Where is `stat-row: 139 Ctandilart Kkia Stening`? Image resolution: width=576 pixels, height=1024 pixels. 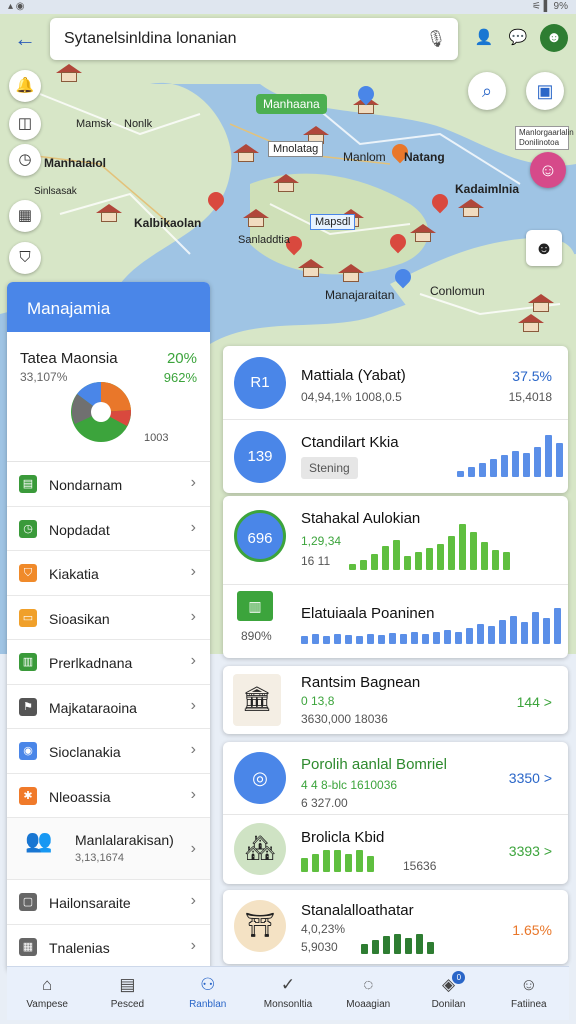 stat-row: 139 Ctandilart Kkia Stening is located at coordinates (395, 456).